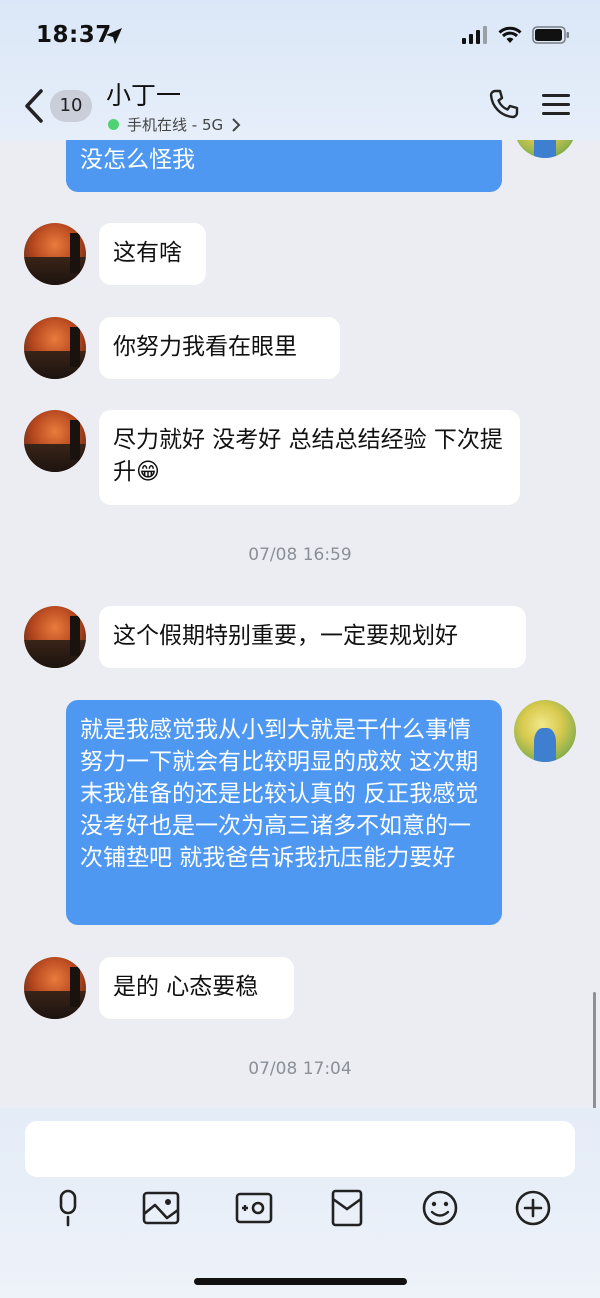 The width and height of the screenshot is (600, 1298). Describe the element at coordinates (300, 1149) in the screenshot. I see `message-input` at that location.